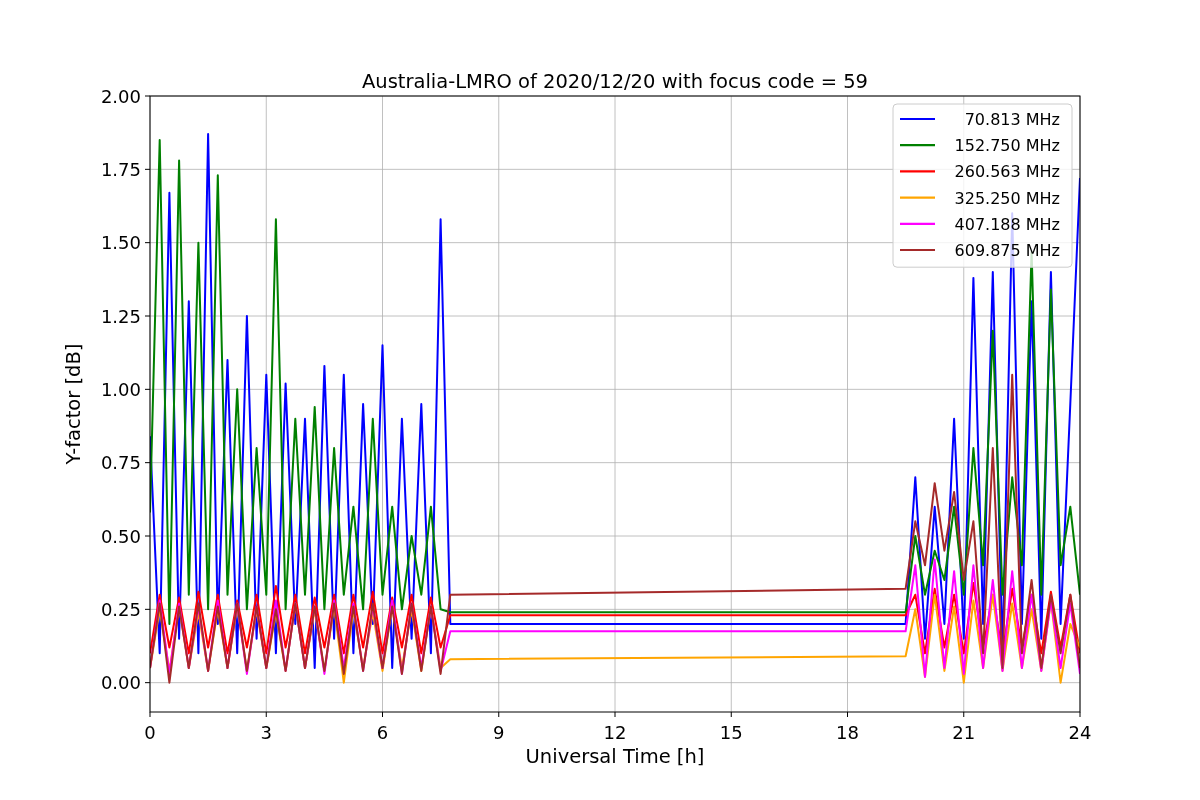 The image size is (1200, 800). I want to click on legend-label: 260.563 MHz, so click(1007, 172).